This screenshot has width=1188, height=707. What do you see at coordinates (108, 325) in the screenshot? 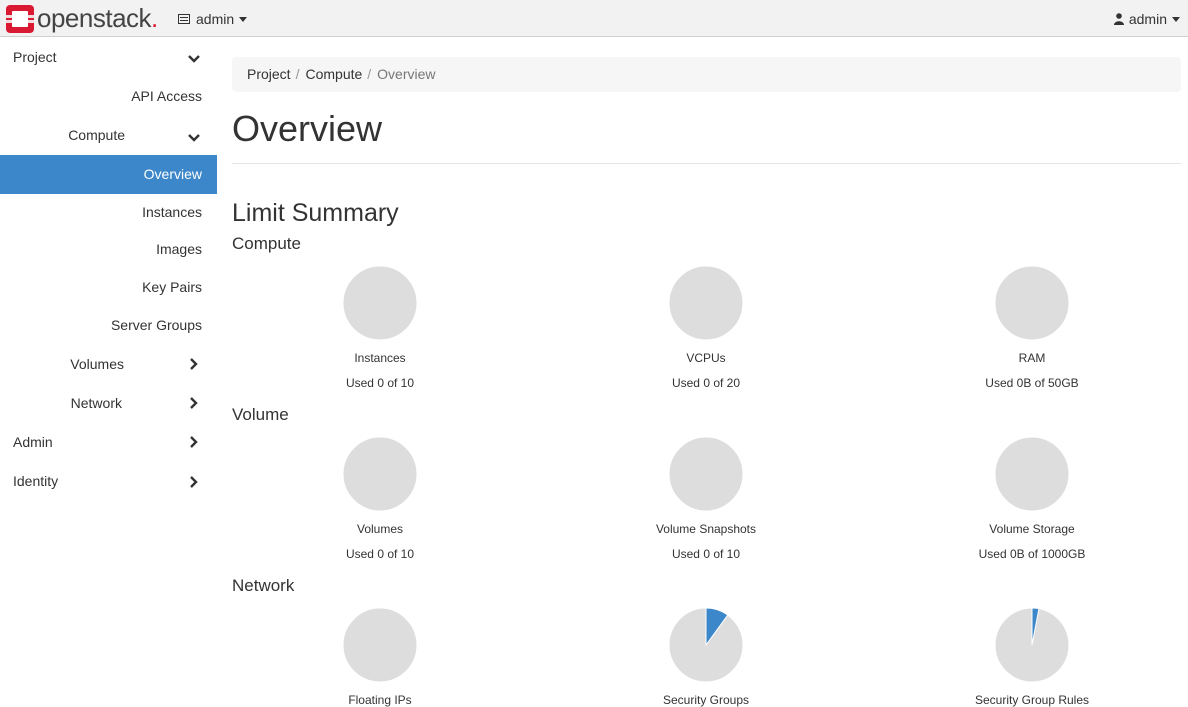
I see `sidebar-item-server-groups: Server Groups` at bounding box center [108, 325].